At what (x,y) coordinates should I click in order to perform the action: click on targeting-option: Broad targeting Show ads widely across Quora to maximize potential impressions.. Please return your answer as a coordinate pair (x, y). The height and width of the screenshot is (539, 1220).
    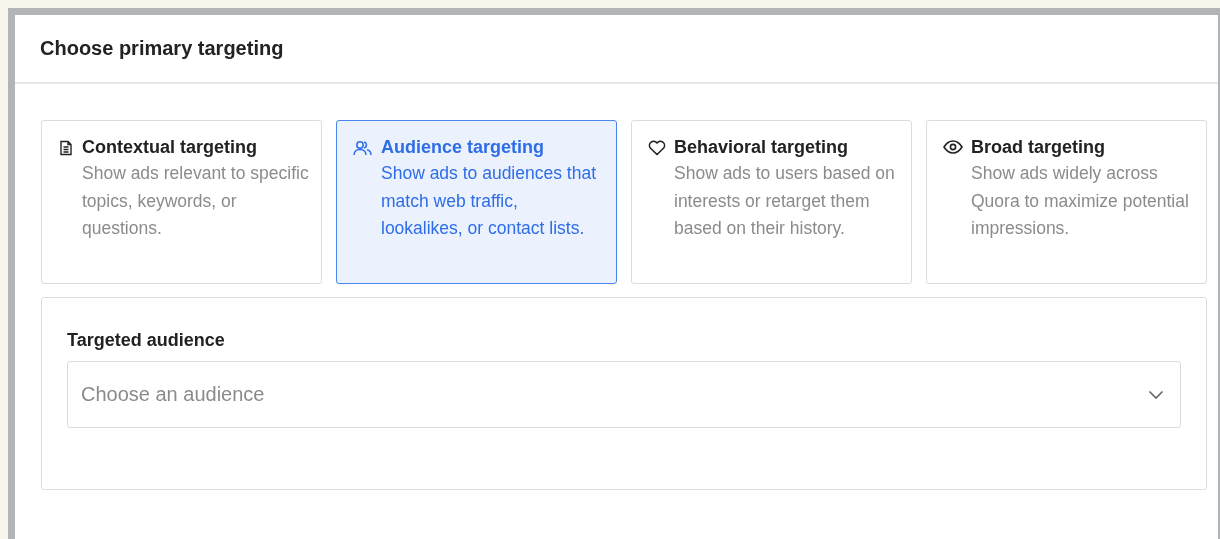
    Looking at the image, I should click on (1066, 202).